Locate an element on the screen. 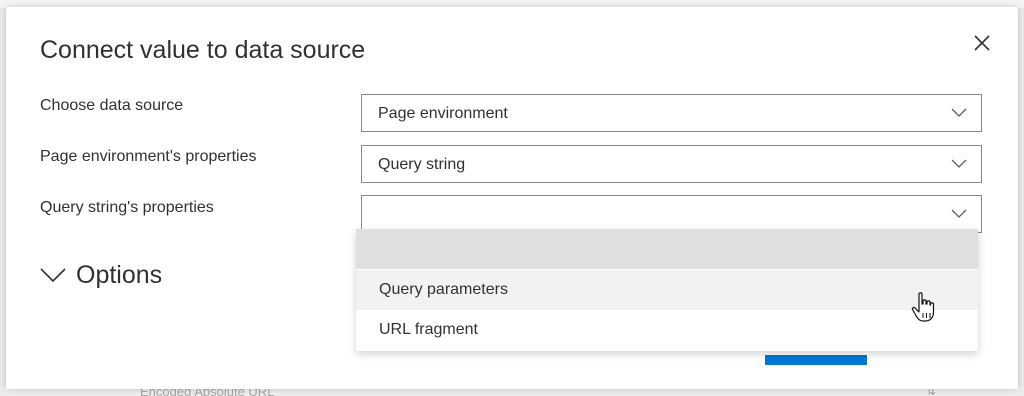 The width and height of the screenshot is (1024, 396). choose-data-source-label: Choose data source is located at coordinates (112, 105).